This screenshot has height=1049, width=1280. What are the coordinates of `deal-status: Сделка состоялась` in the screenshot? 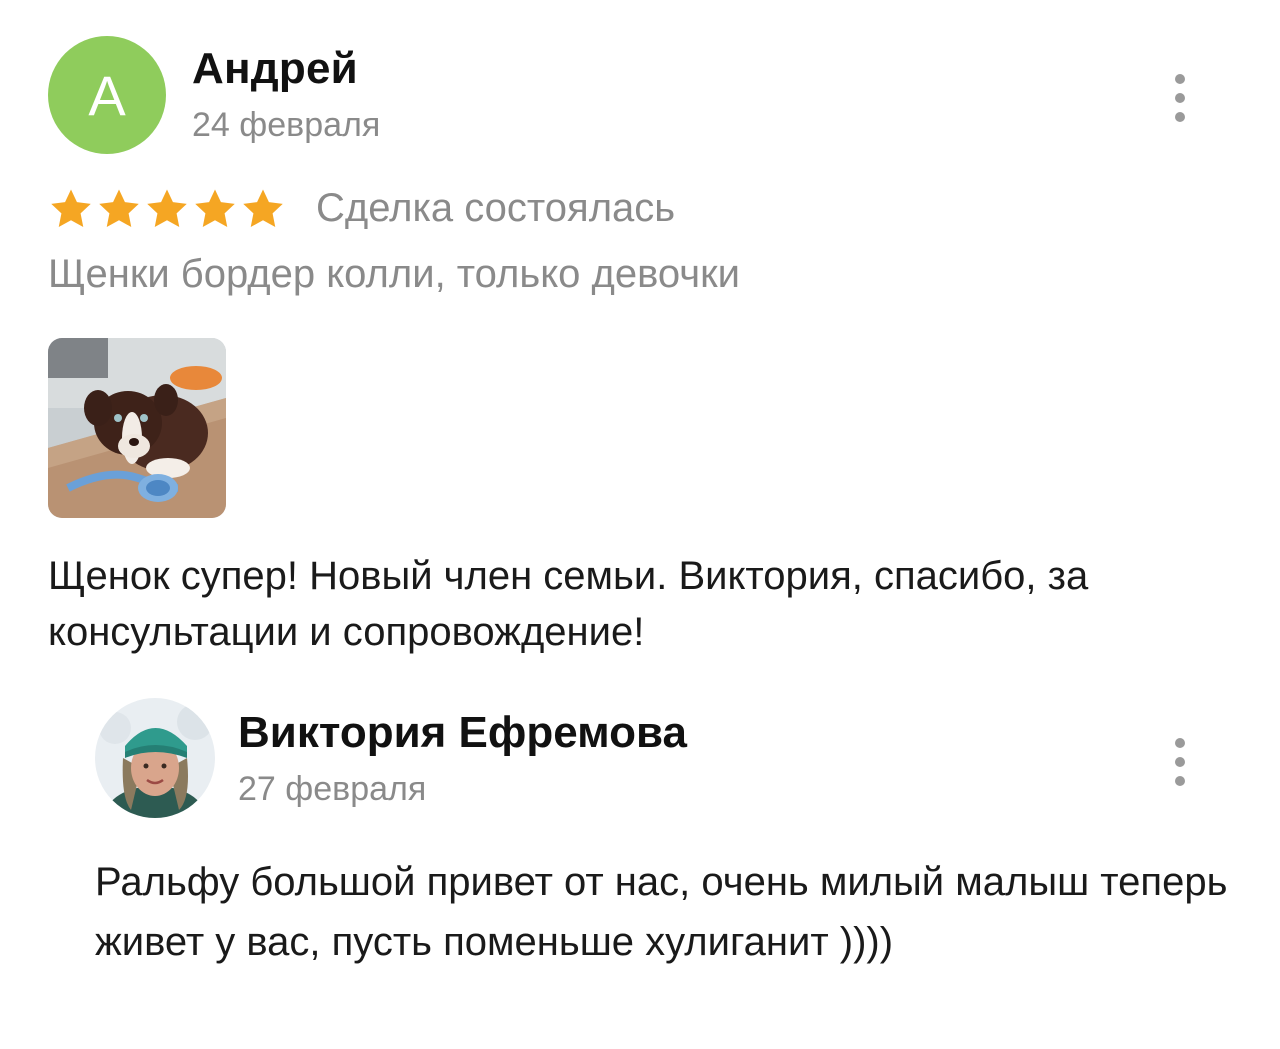 It's located at (496, 208).